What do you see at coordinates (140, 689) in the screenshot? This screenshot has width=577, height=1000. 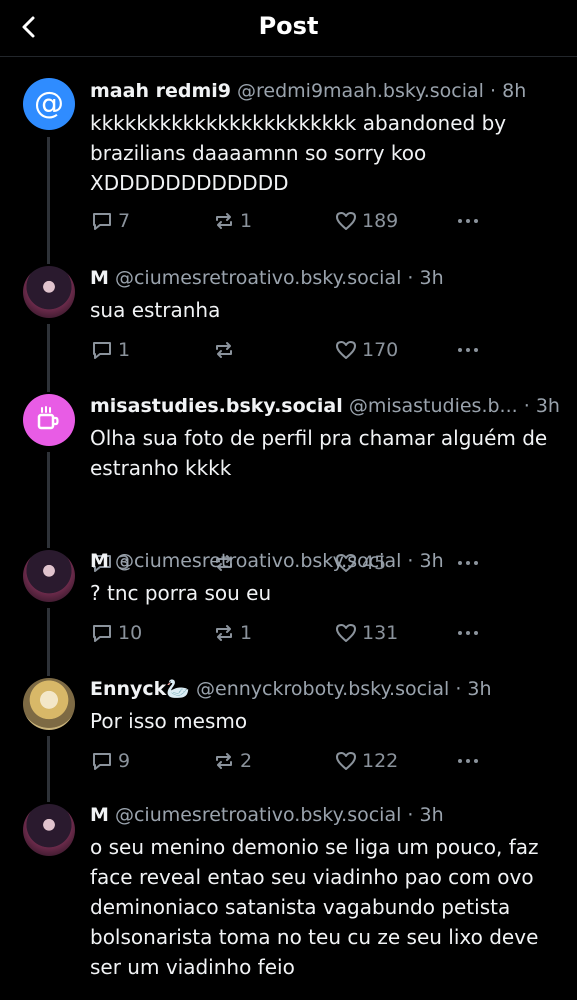 I see `author-name: Ennyck🦢` at bounding box center [140, 689].